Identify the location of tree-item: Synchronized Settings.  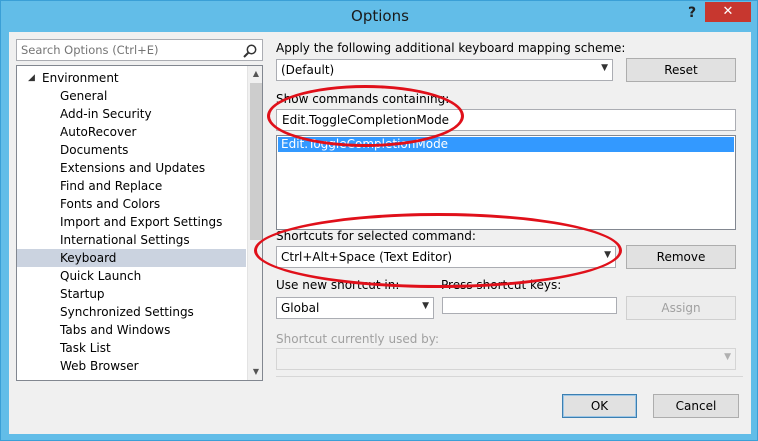
(131, 312).